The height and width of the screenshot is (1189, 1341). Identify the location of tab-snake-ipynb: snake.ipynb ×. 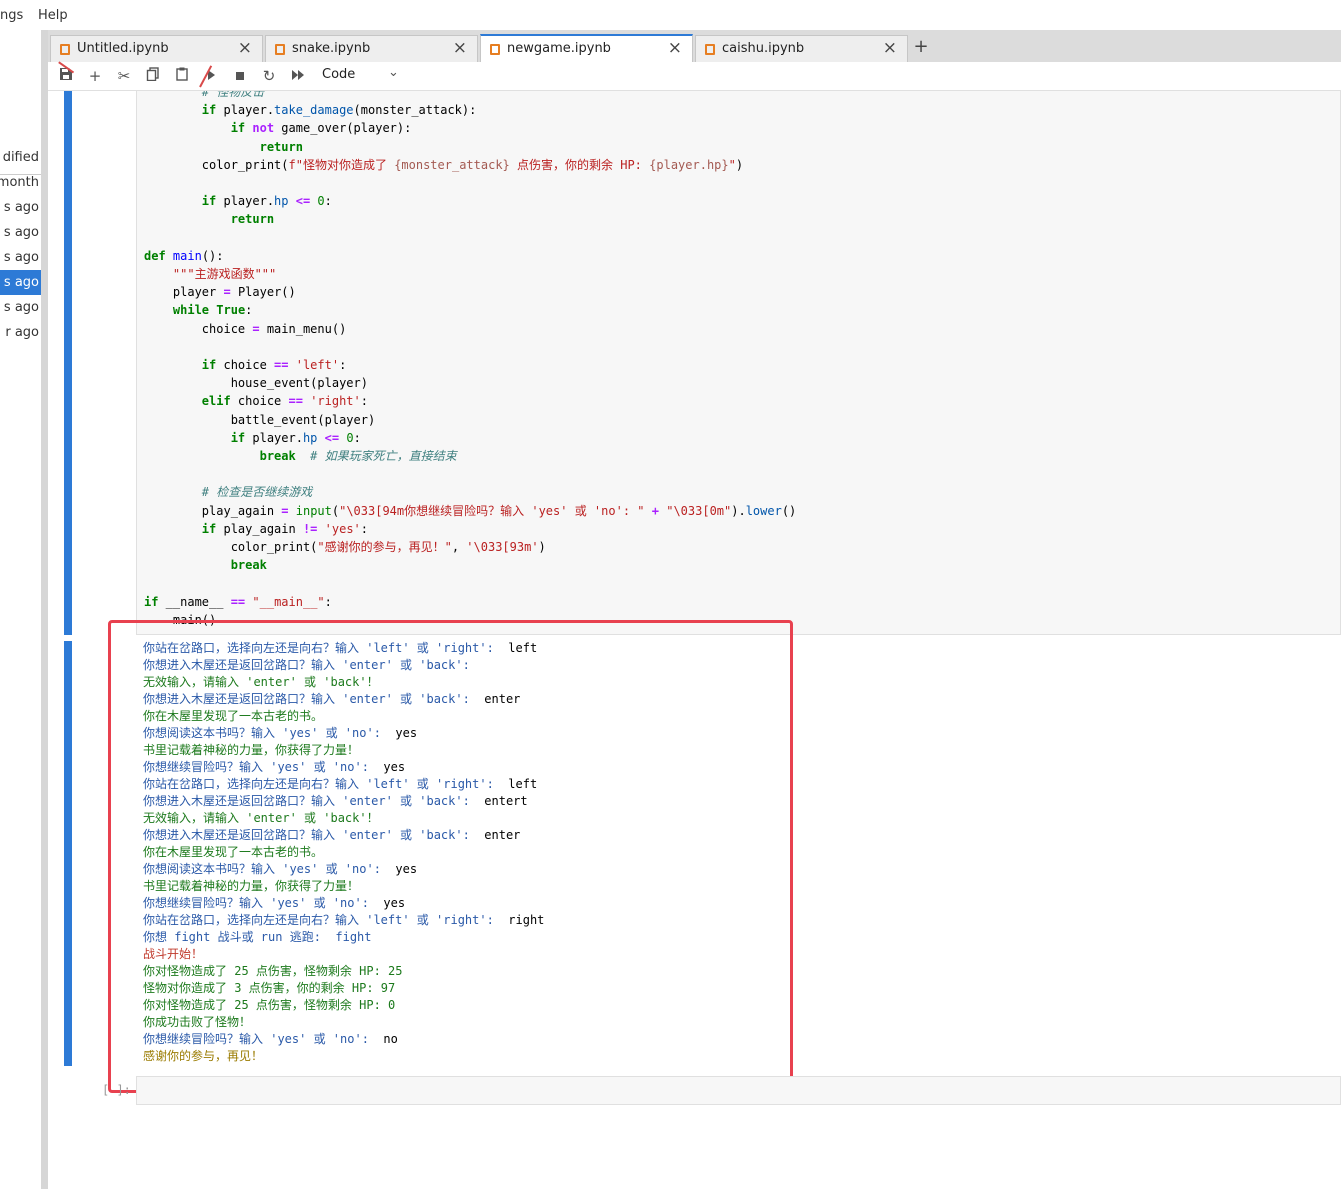
(371, 48).